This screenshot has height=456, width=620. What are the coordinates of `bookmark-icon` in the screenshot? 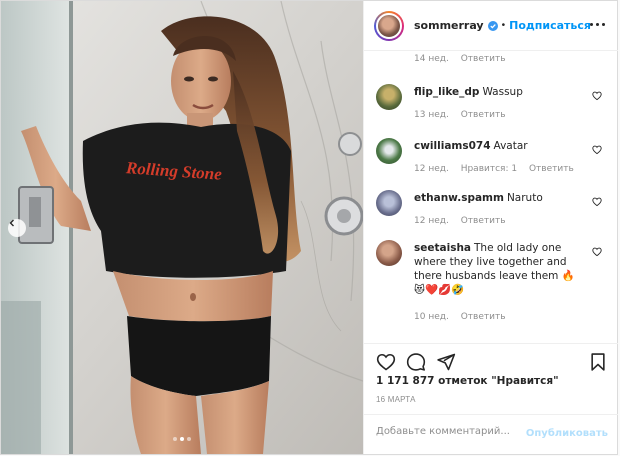 It's located at (598, 362).